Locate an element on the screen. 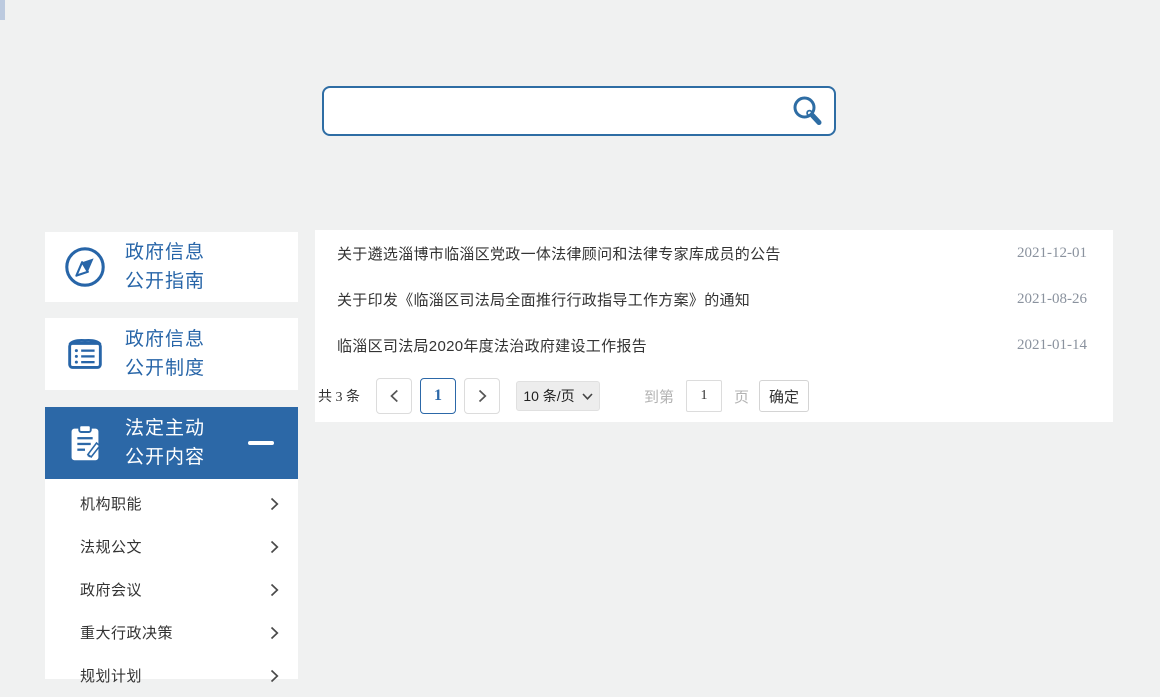  article-row: 关于遴选淄博市临淄区党政一体法律顾问和法律专家库成员的公告 2021-12-01 is located at coordinates (714, 253).